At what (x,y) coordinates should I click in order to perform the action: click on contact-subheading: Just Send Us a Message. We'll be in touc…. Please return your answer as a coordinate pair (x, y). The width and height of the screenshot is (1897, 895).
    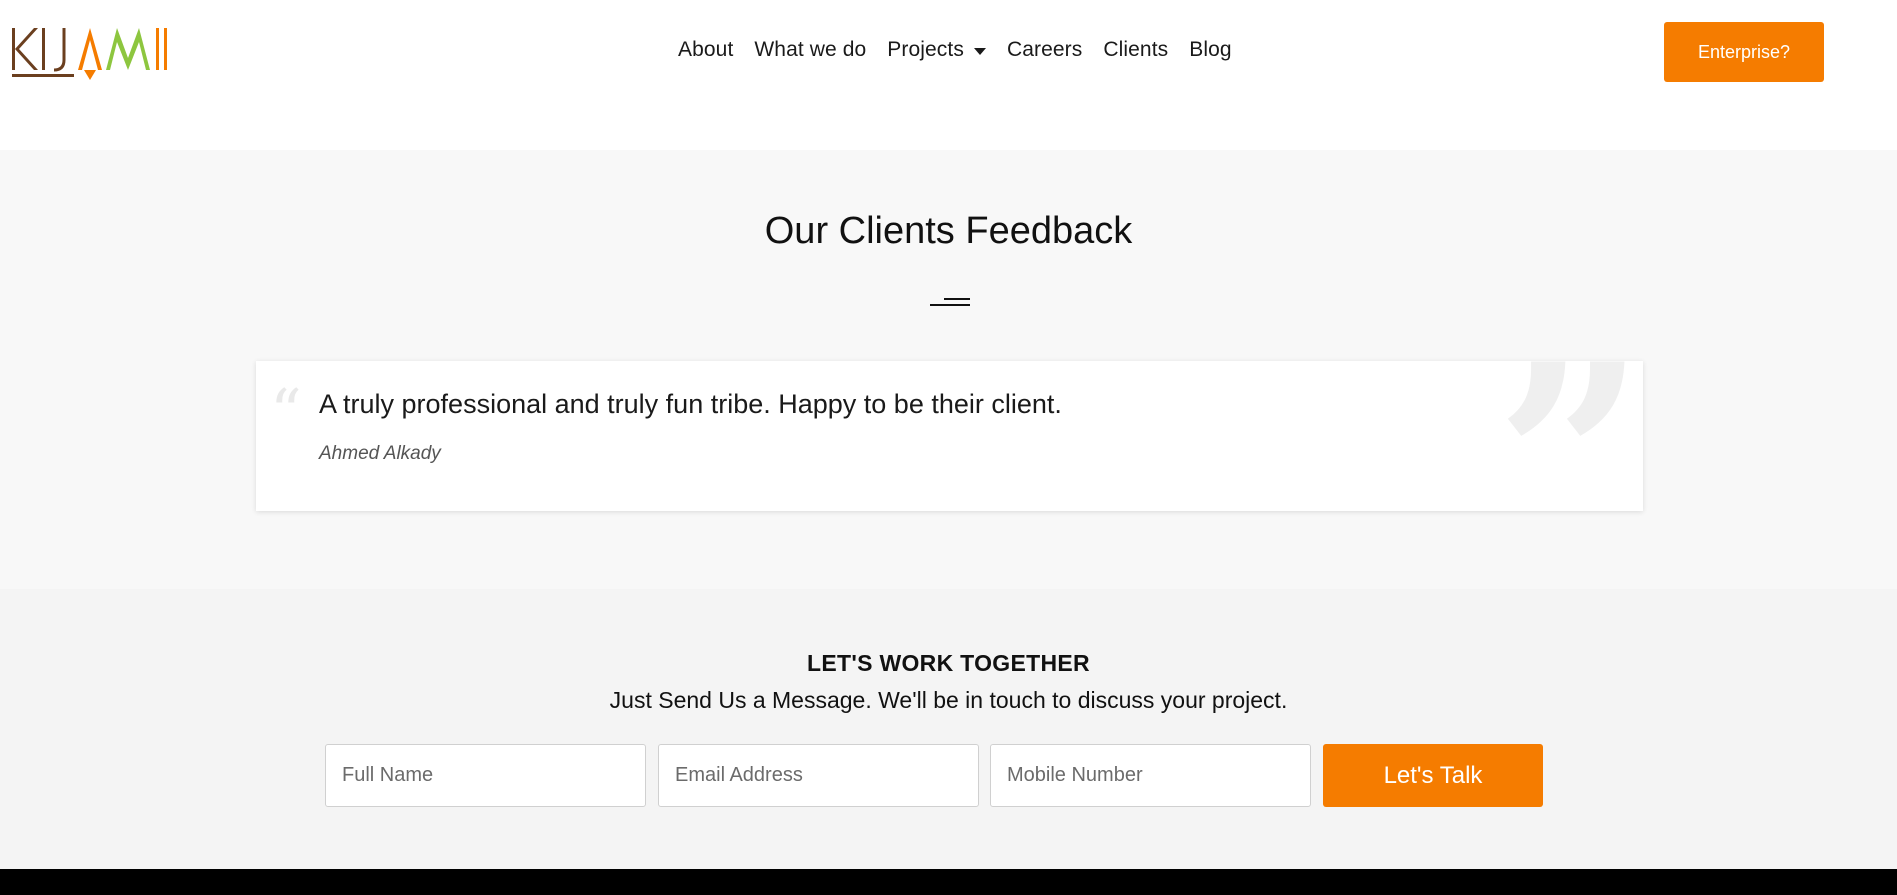
    Looking at the image, I should click on (948, 700).